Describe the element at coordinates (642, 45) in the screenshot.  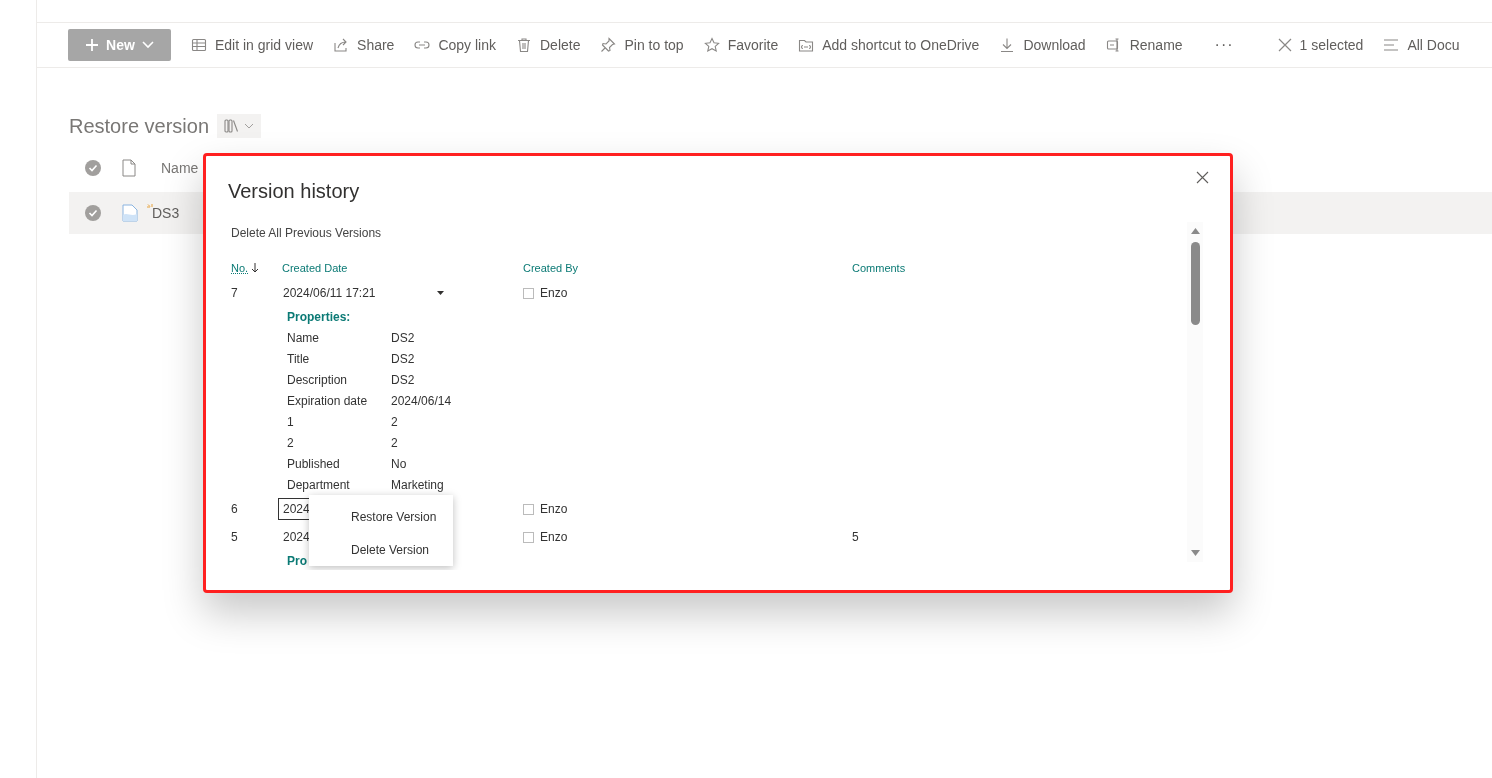
I see `command-button: Pin to top` at that location.